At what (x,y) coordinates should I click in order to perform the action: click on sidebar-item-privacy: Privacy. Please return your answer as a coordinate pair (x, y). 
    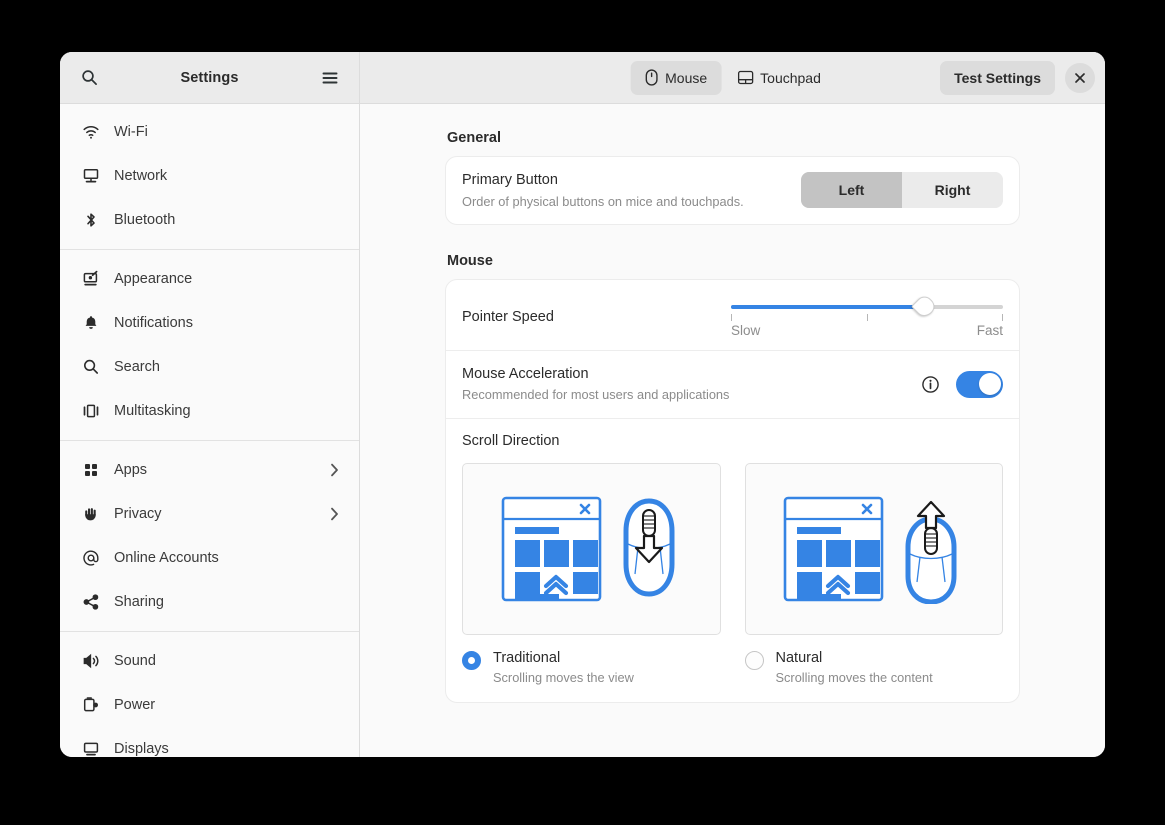
    Looking at the image, I should click on (209, 514).